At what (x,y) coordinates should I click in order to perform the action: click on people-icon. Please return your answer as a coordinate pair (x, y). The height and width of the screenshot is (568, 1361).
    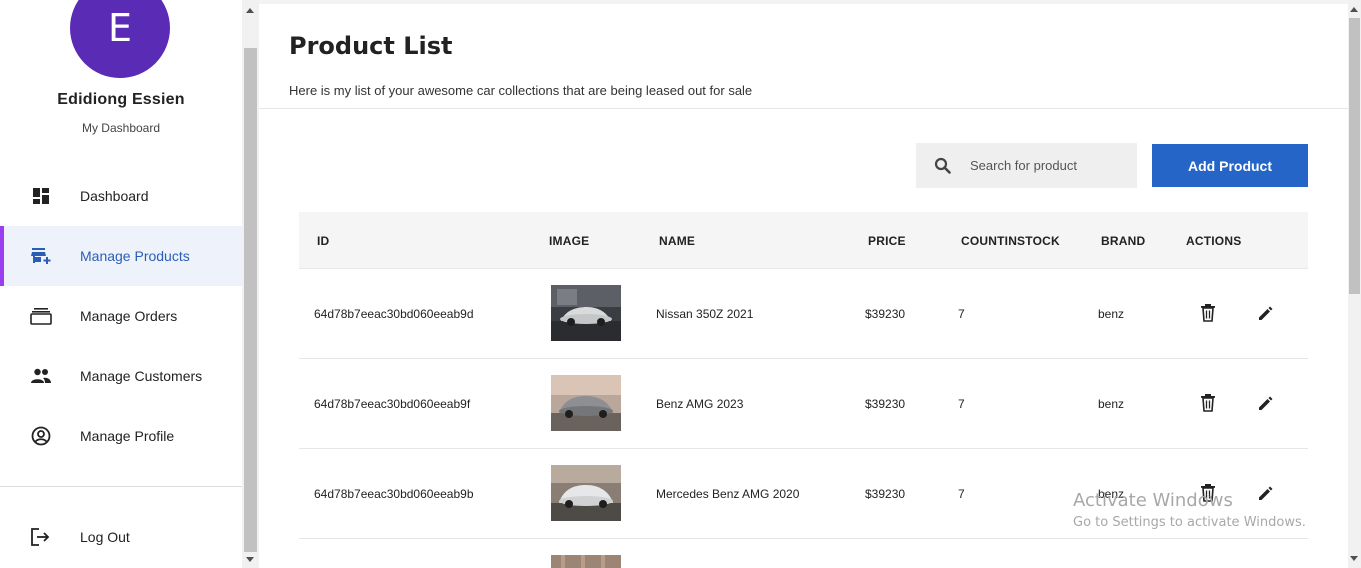
    Looking at the image, I should click on (41, 376).